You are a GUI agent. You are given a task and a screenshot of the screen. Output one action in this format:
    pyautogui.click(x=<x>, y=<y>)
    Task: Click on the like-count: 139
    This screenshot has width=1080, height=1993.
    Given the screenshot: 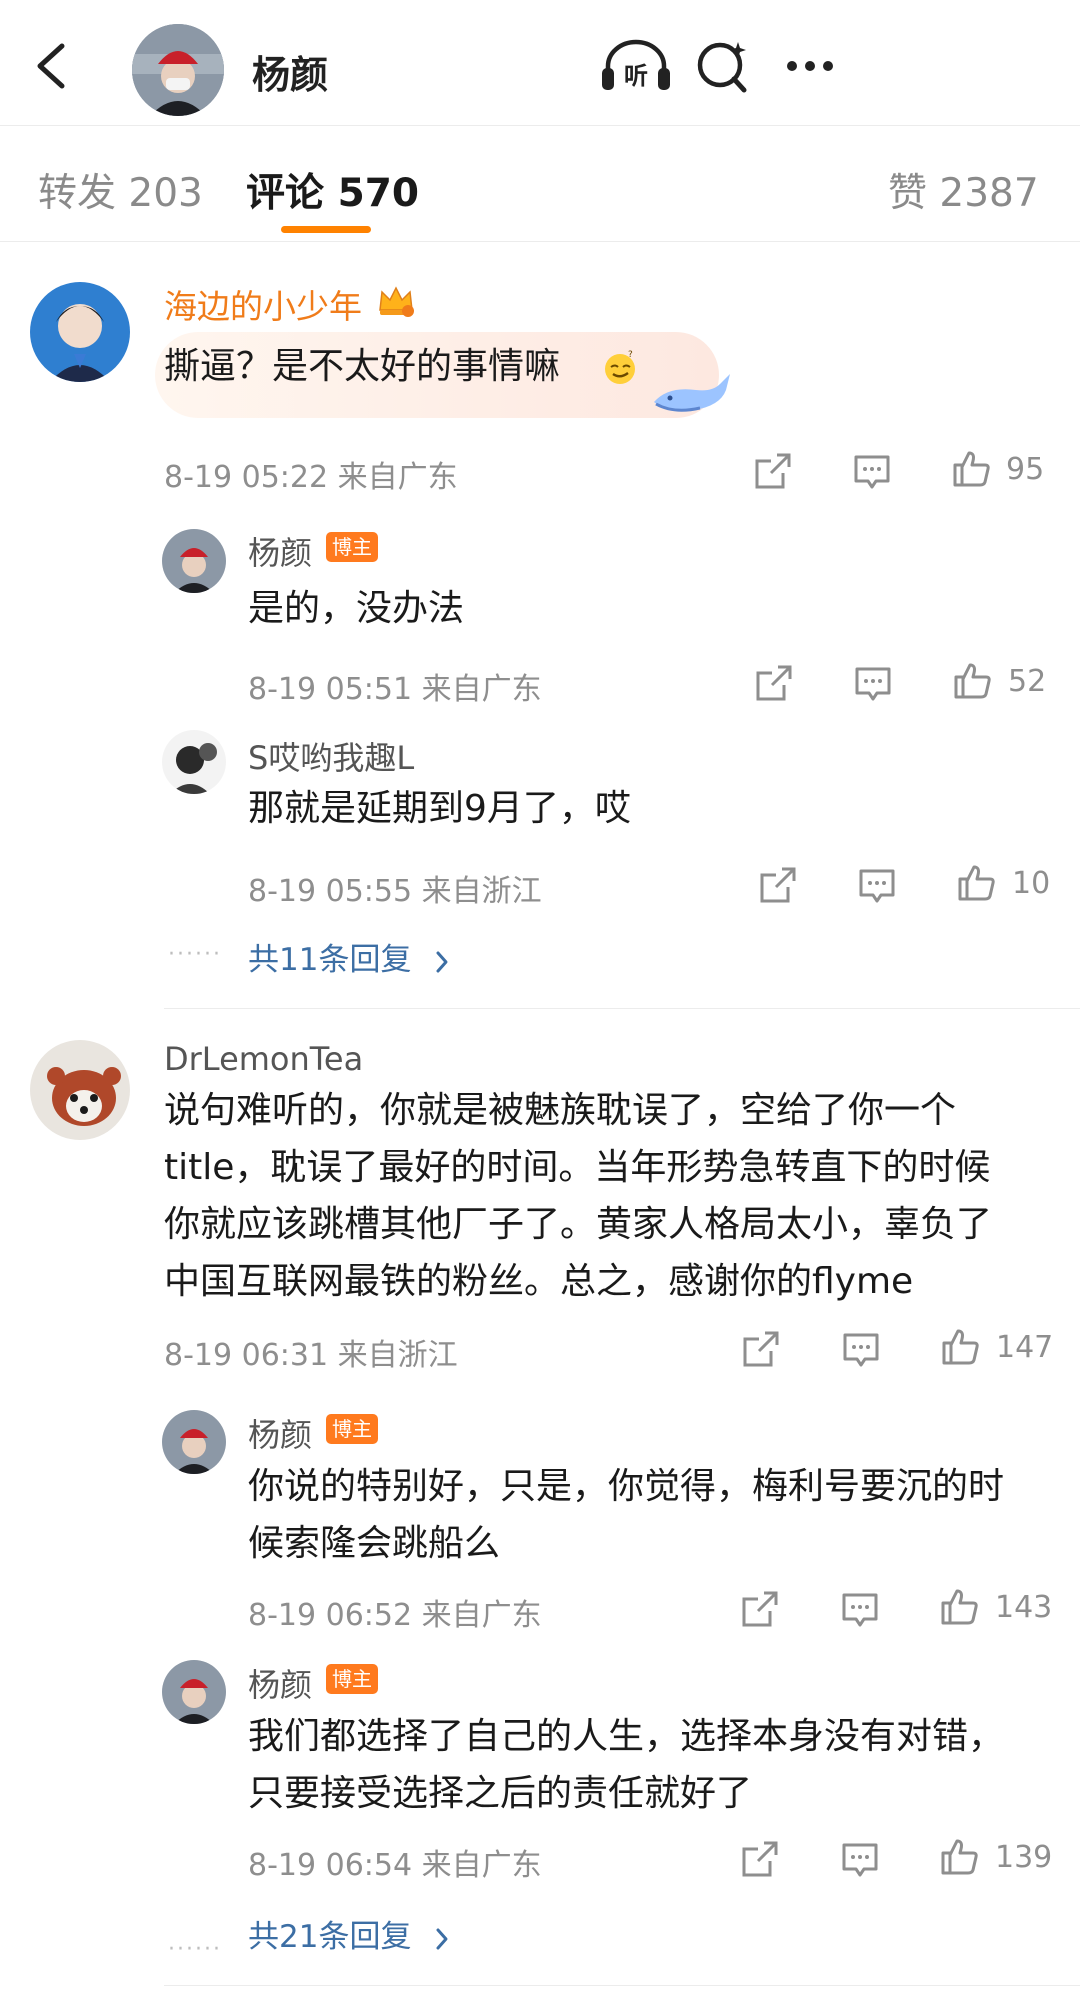 What is the action you would take?
    pyautogui.click(x=1024, y=1857)
    